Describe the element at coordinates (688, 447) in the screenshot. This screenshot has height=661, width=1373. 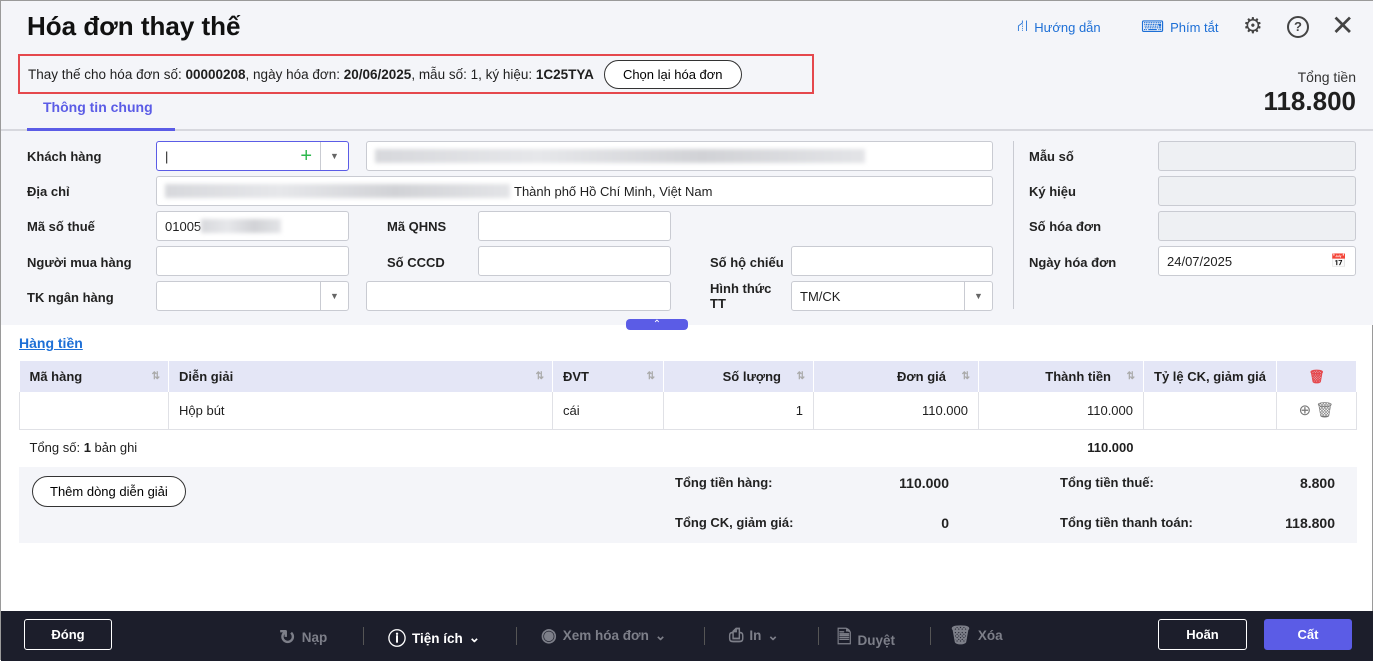
I see `table-footer-row: Tổng số: 1 bản ghi 110.000` at that location.